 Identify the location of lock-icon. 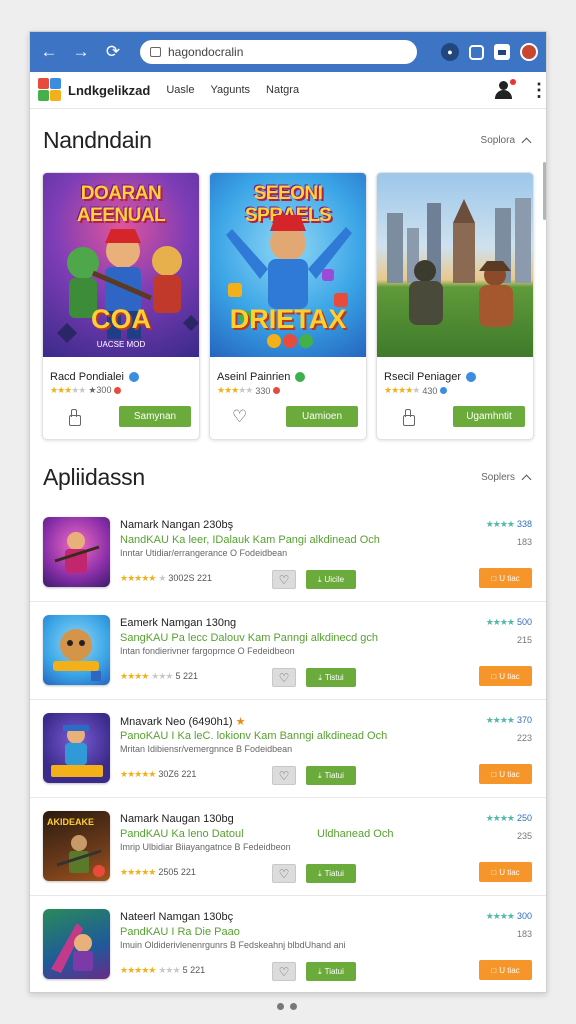
(476, 52).